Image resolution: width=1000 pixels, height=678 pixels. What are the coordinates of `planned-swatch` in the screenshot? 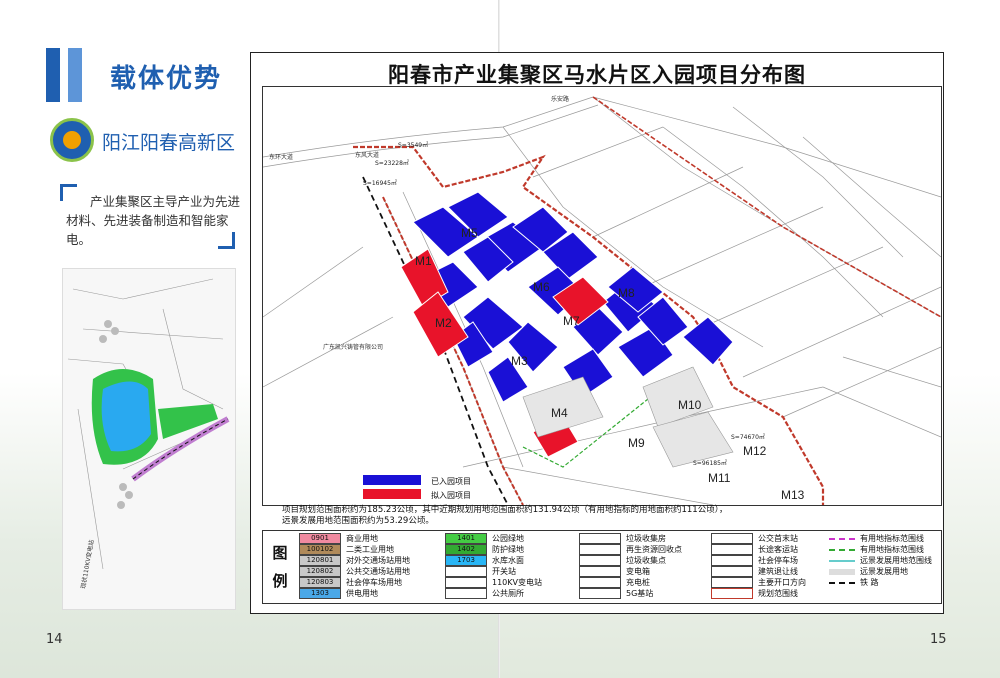 It's located at (392, 494).